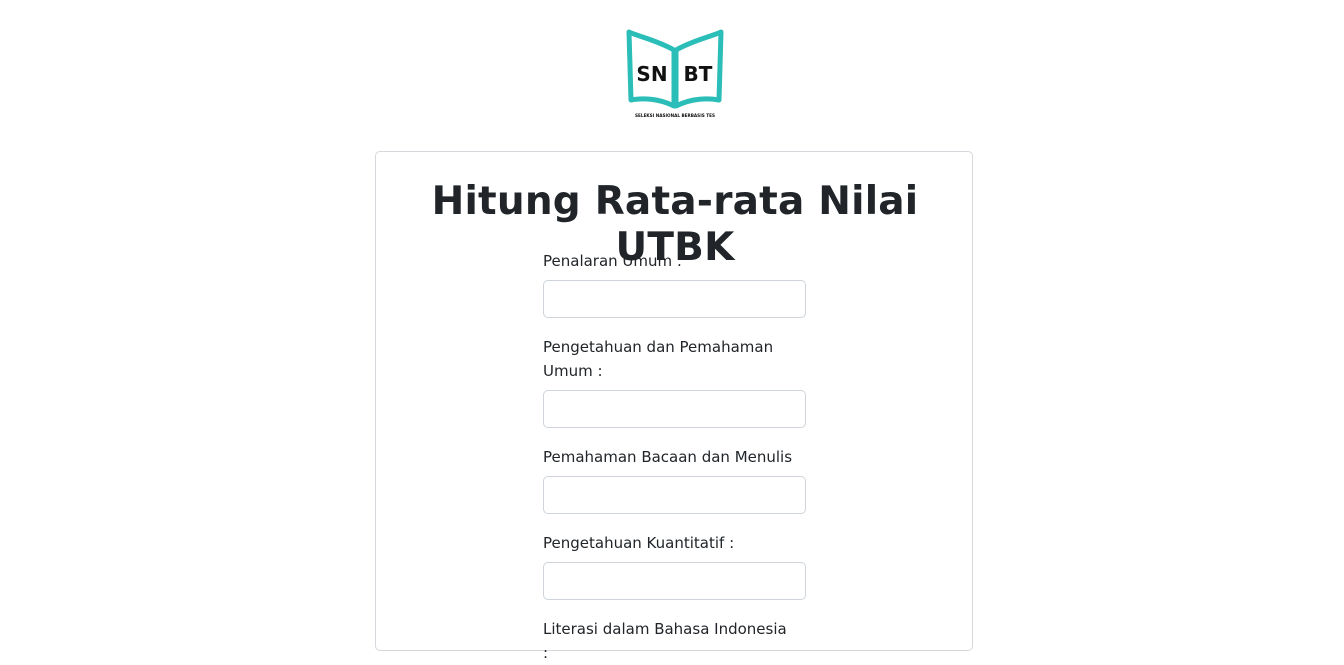  I want to click on logo-text-sn: SN, so click(651, 74).